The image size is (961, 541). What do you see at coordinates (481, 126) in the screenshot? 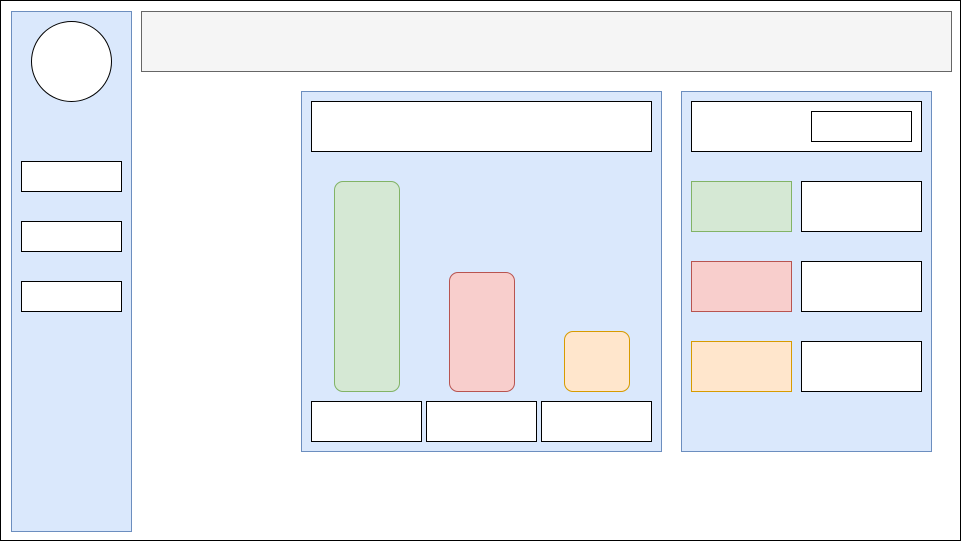
I see `chart-title-box` at bounding box center [481, 126].